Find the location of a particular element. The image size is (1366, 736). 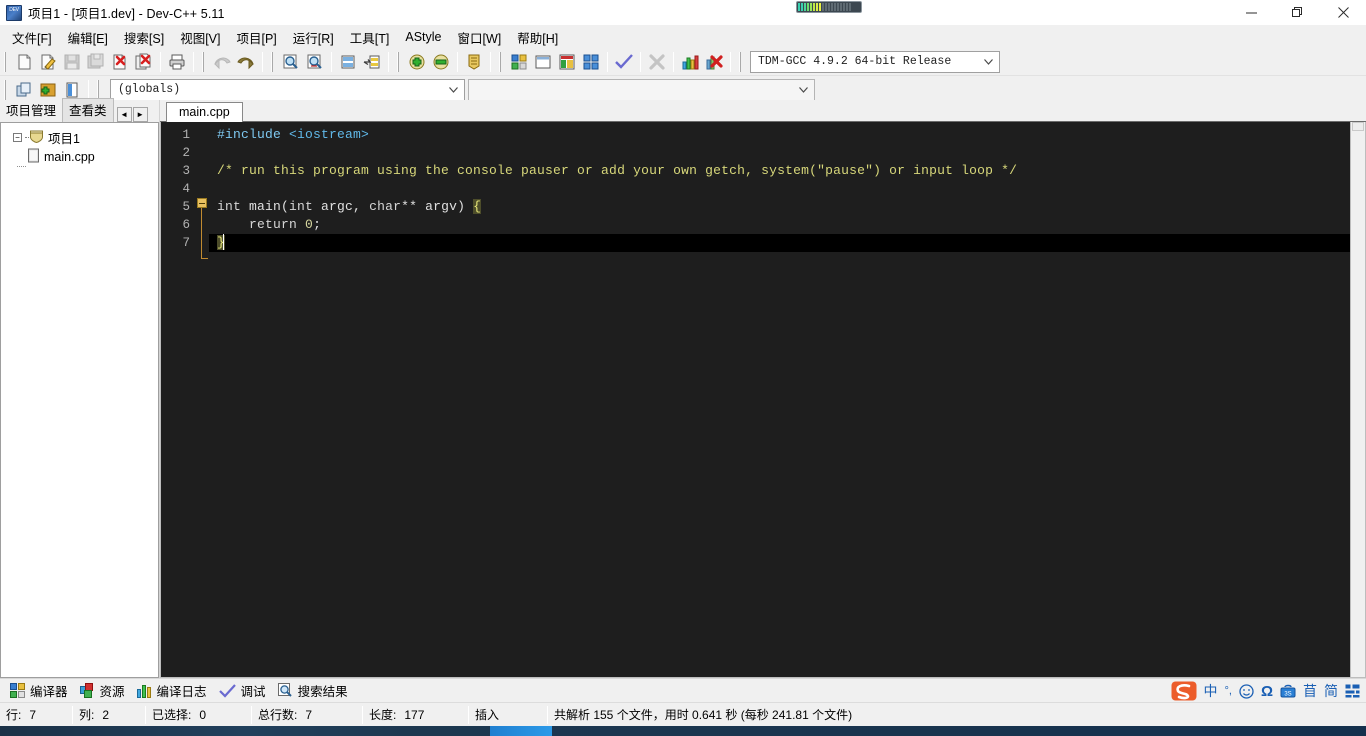

grid-icon is located at coordinates (17, 690).